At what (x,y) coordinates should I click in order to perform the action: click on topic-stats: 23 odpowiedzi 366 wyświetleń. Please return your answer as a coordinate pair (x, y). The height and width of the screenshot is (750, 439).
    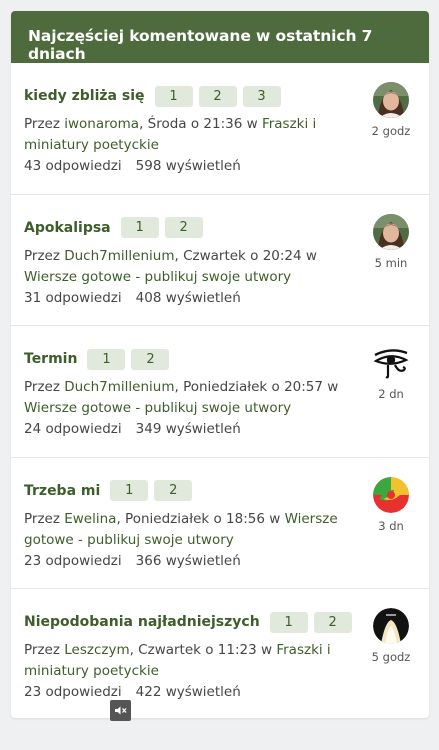
    Looking at the image, I should click on (226, 561).